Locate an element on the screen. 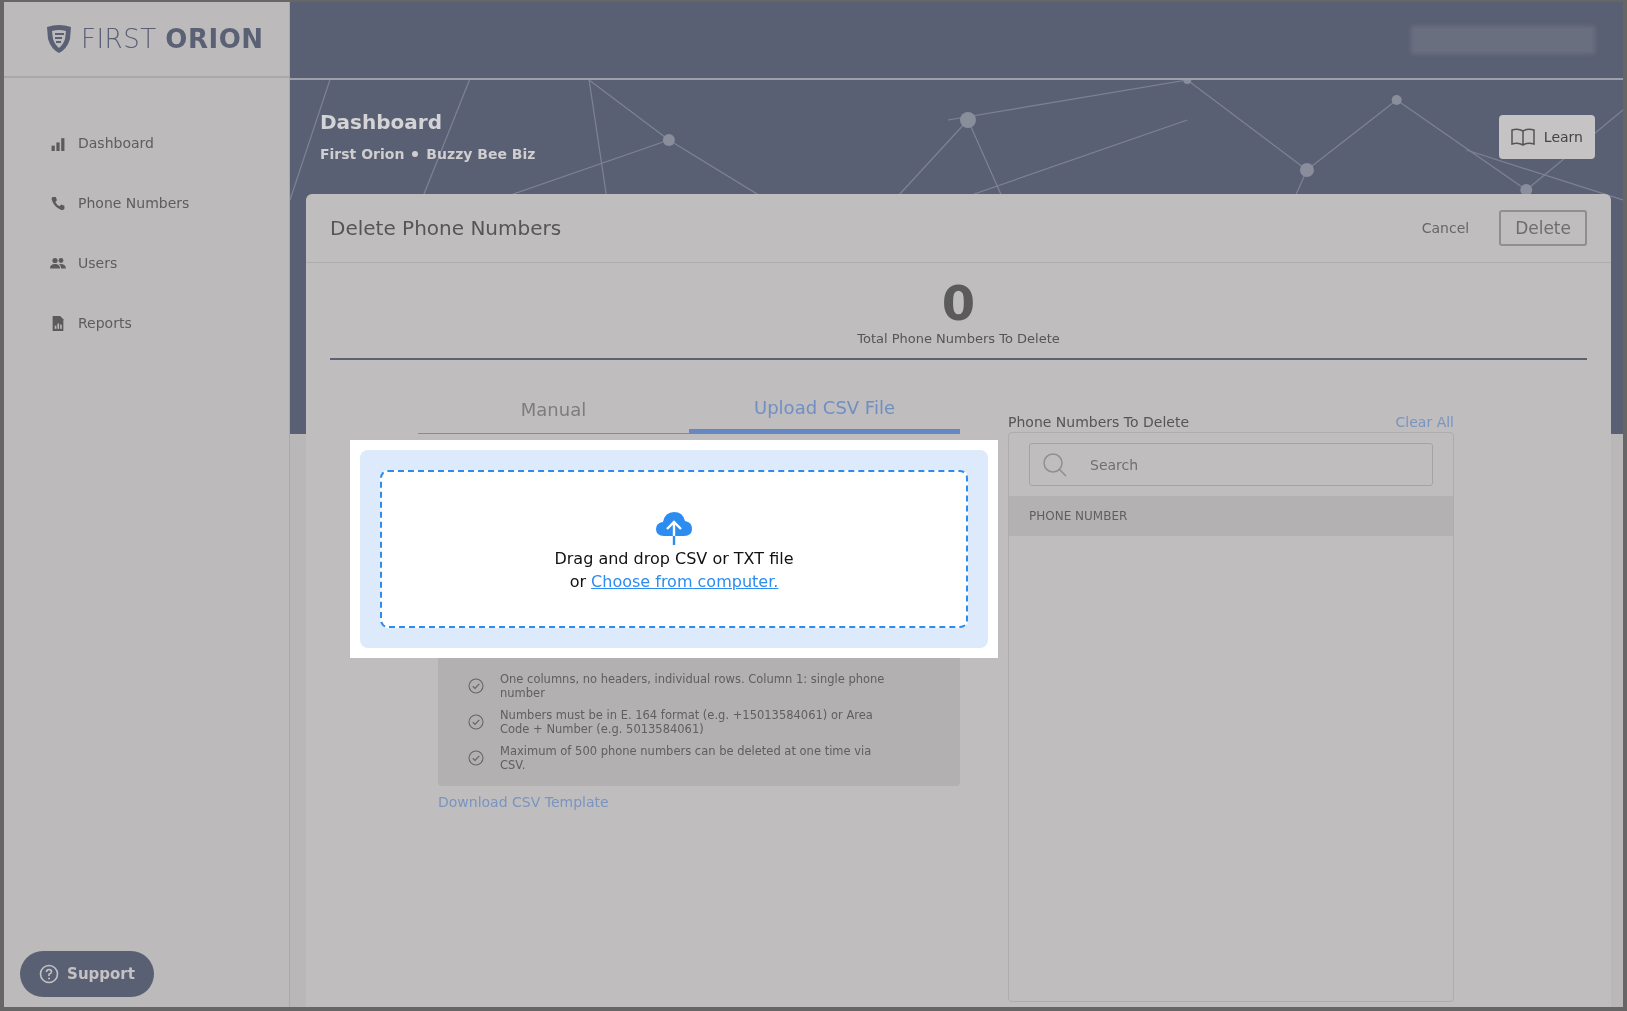 This screenshot has width=1627, height=1011. breadcrumb-item: Buzzy Bee Biz is located at coordinates (481, 154).